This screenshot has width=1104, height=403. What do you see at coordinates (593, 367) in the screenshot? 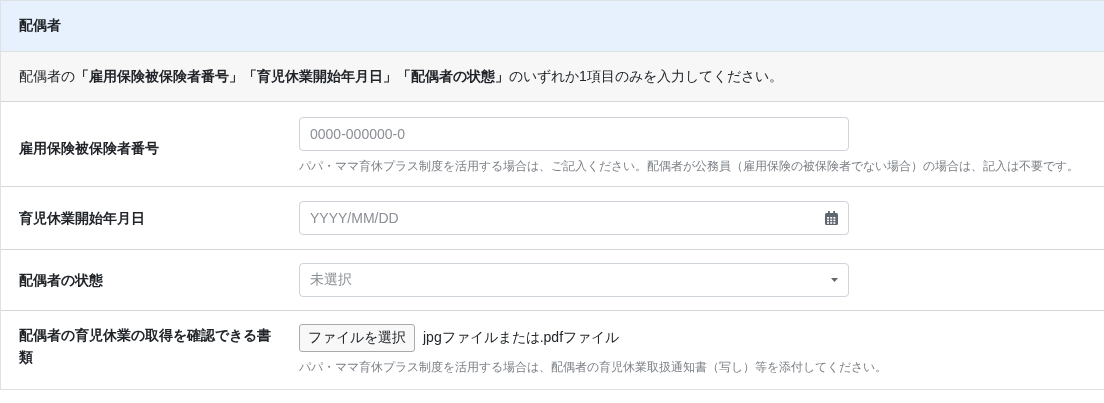
I see `help-text: パパ・ママ育休プラス制度を活用する場合は、配偶者の育児休業取扱通知書（写し）等を添付してください。` at bounding box center [593, 367].